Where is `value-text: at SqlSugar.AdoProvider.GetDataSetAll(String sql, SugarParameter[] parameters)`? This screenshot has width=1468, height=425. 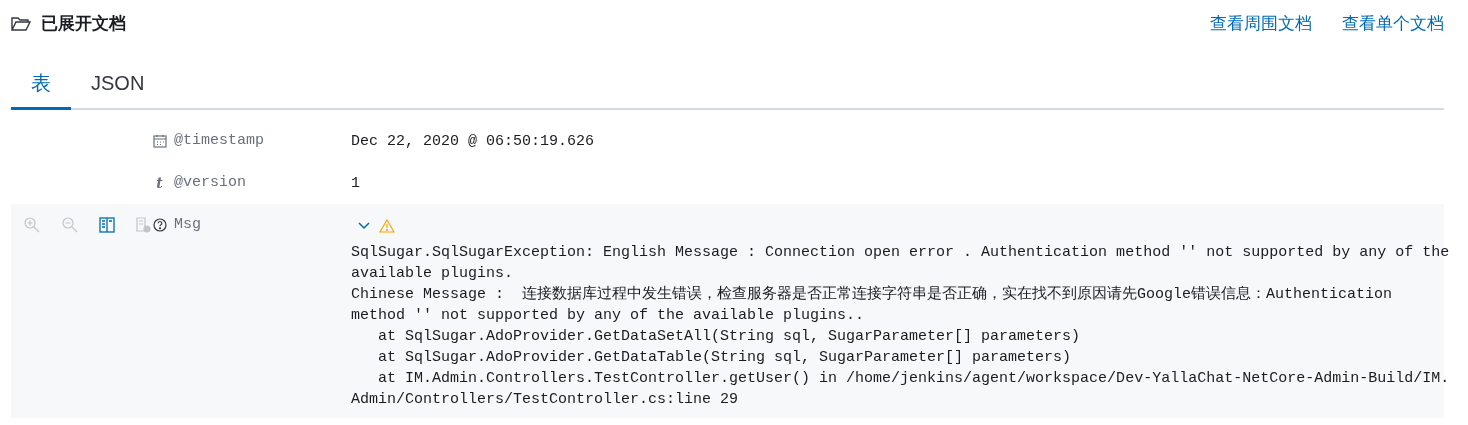
value-text: at SqlSugar.AdoProvider.GetDataSetAll(String sql, SugarParameter[] parameters) is located at coordinates (729, 337).